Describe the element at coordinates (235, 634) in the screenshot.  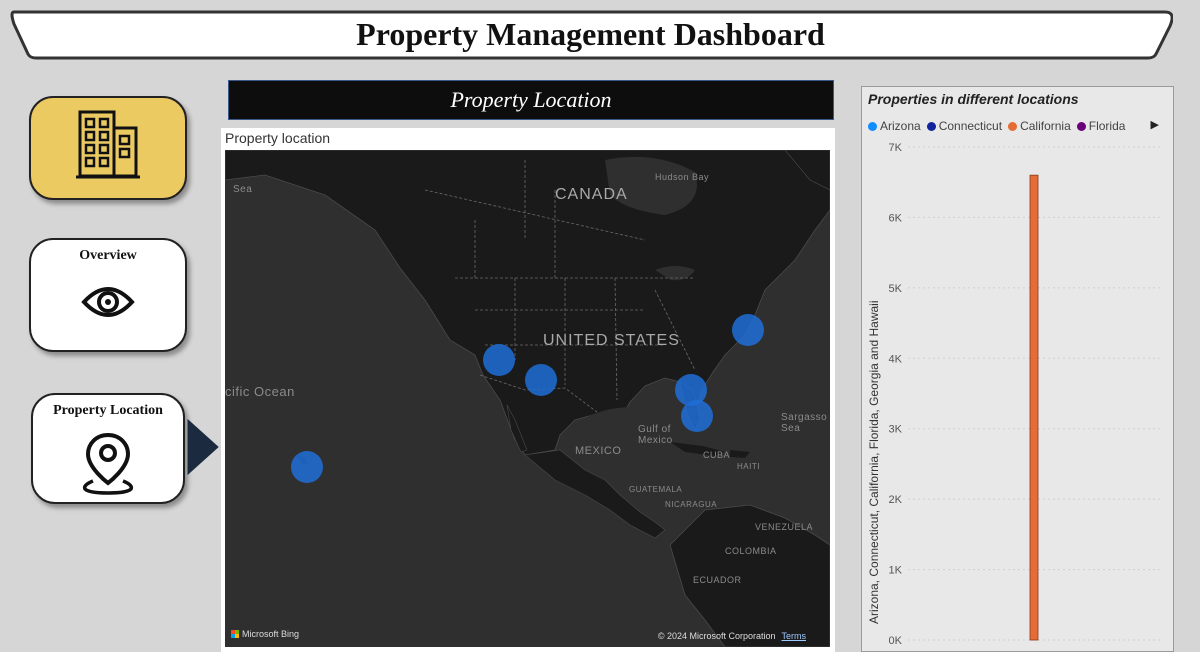
I see `microsoft-logo-icon` at that location.